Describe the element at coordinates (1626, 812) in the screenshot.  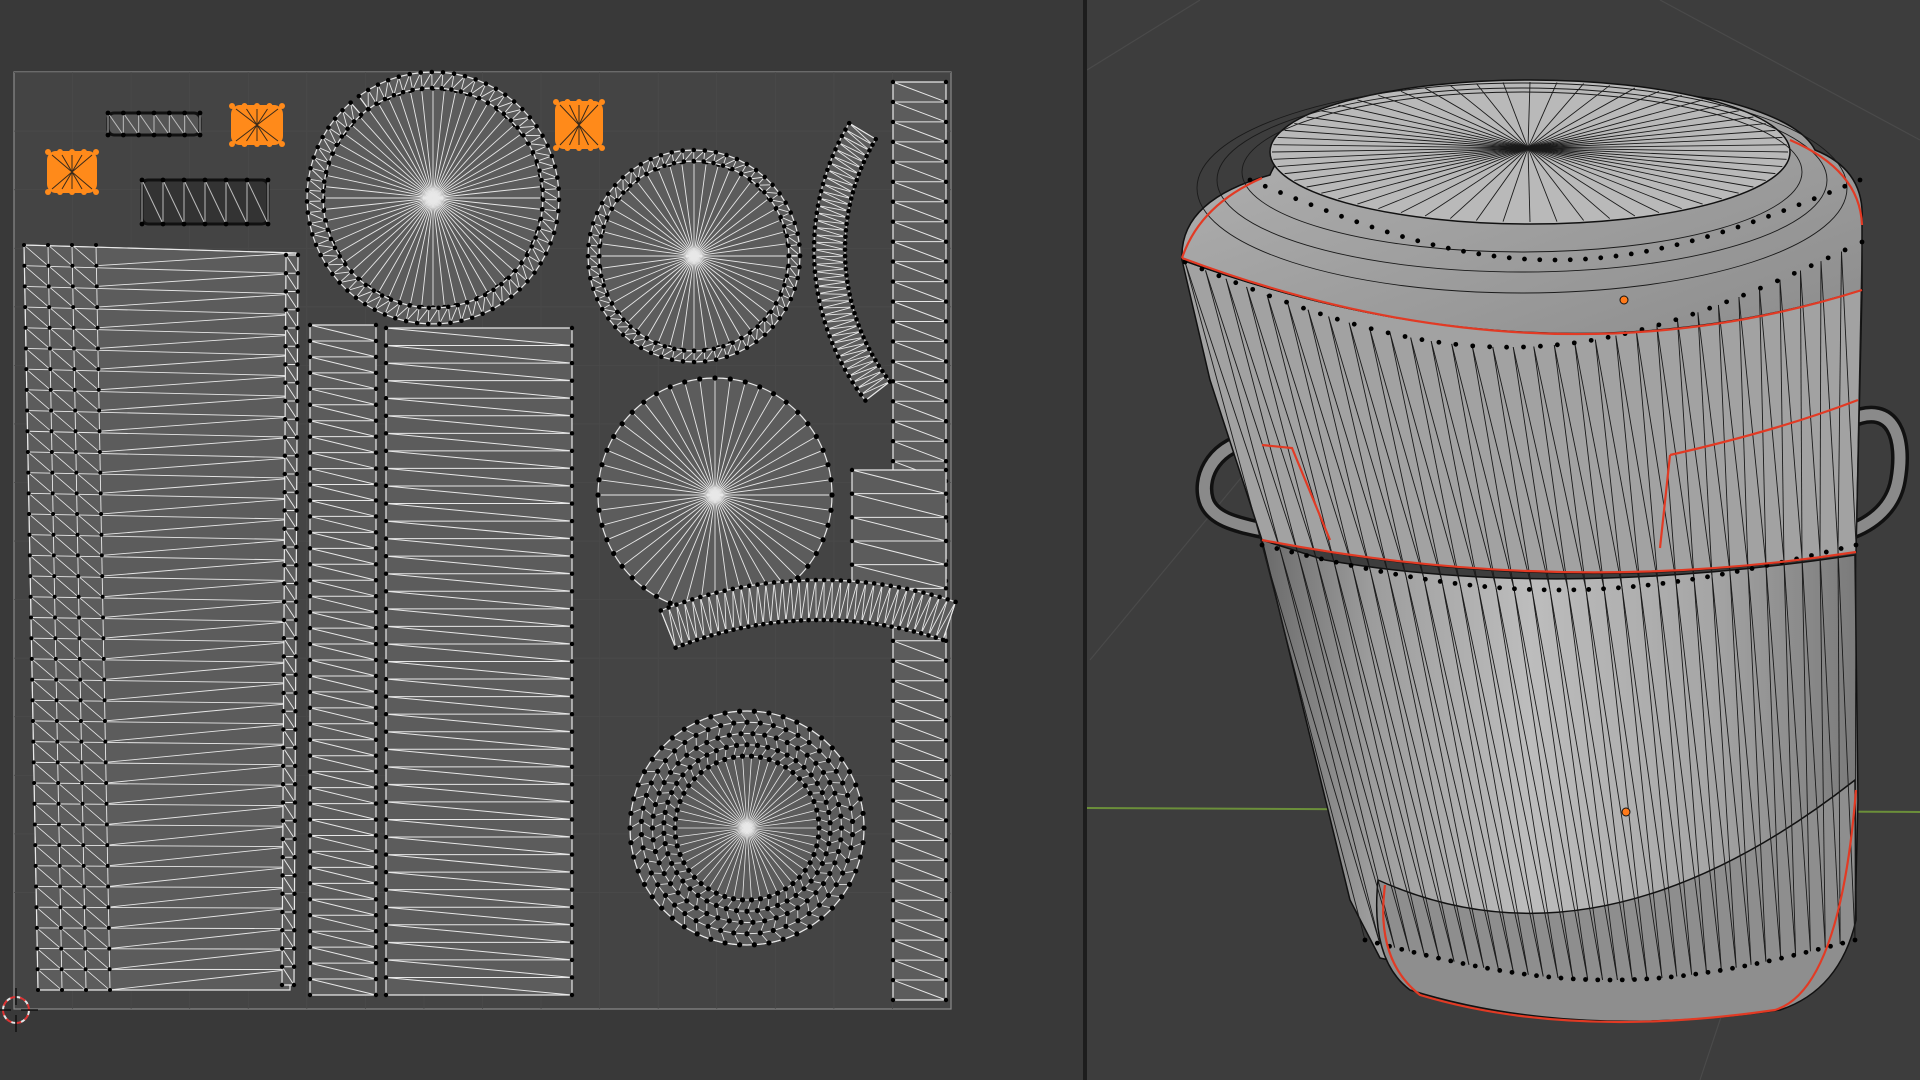
I see `pivot-icon` at that location.